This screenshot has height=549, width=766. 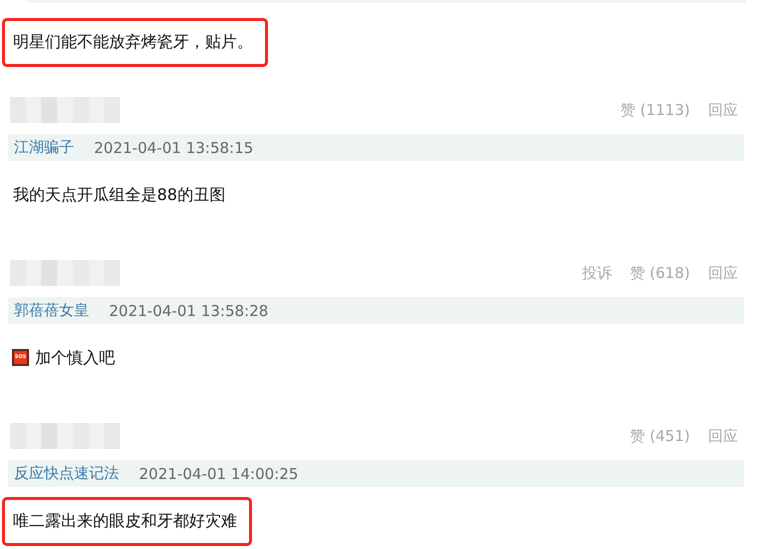 I want to click on comment-text: 我的天点开瓜组全是88的丑图, so click(x=119, y=195).